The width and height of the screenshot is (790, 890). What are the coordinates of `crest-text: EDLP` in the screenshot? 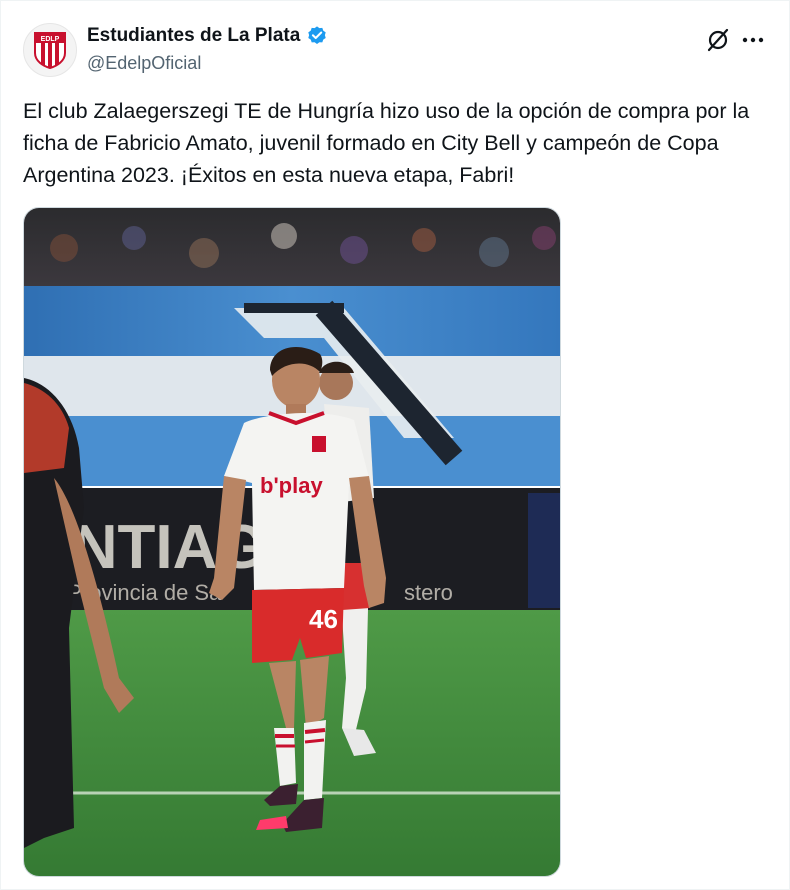 It's located at (50, 39).